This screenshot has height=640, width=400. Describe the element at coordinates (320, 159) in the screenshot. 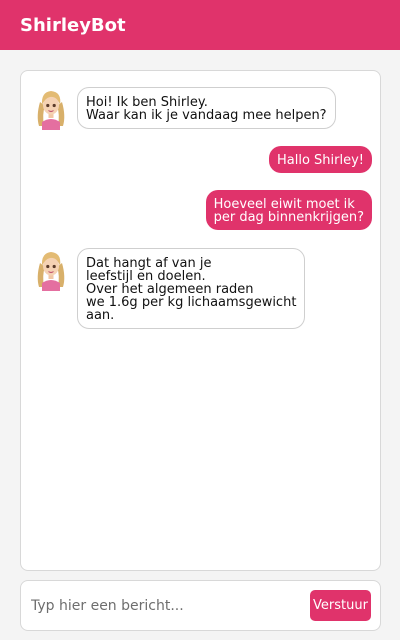

I see `user-message-bubble: Hallo Shirley!` at that location.